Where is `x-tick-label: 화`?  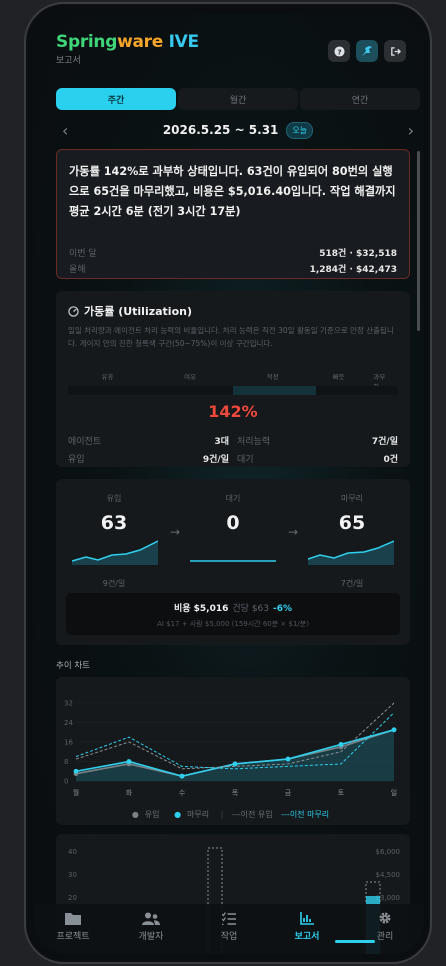 x-tick-label: 화 is located at coordinates (129, 793).